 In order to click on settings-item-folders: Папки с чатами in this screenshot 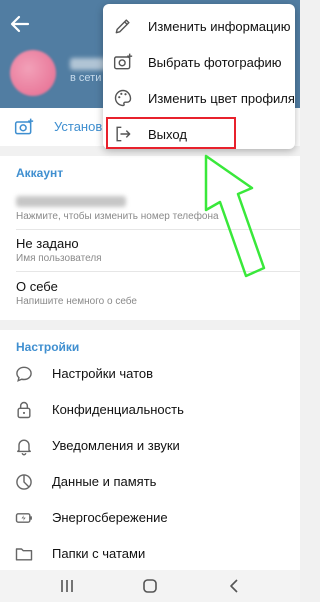, I will do `click(150, 554)`.